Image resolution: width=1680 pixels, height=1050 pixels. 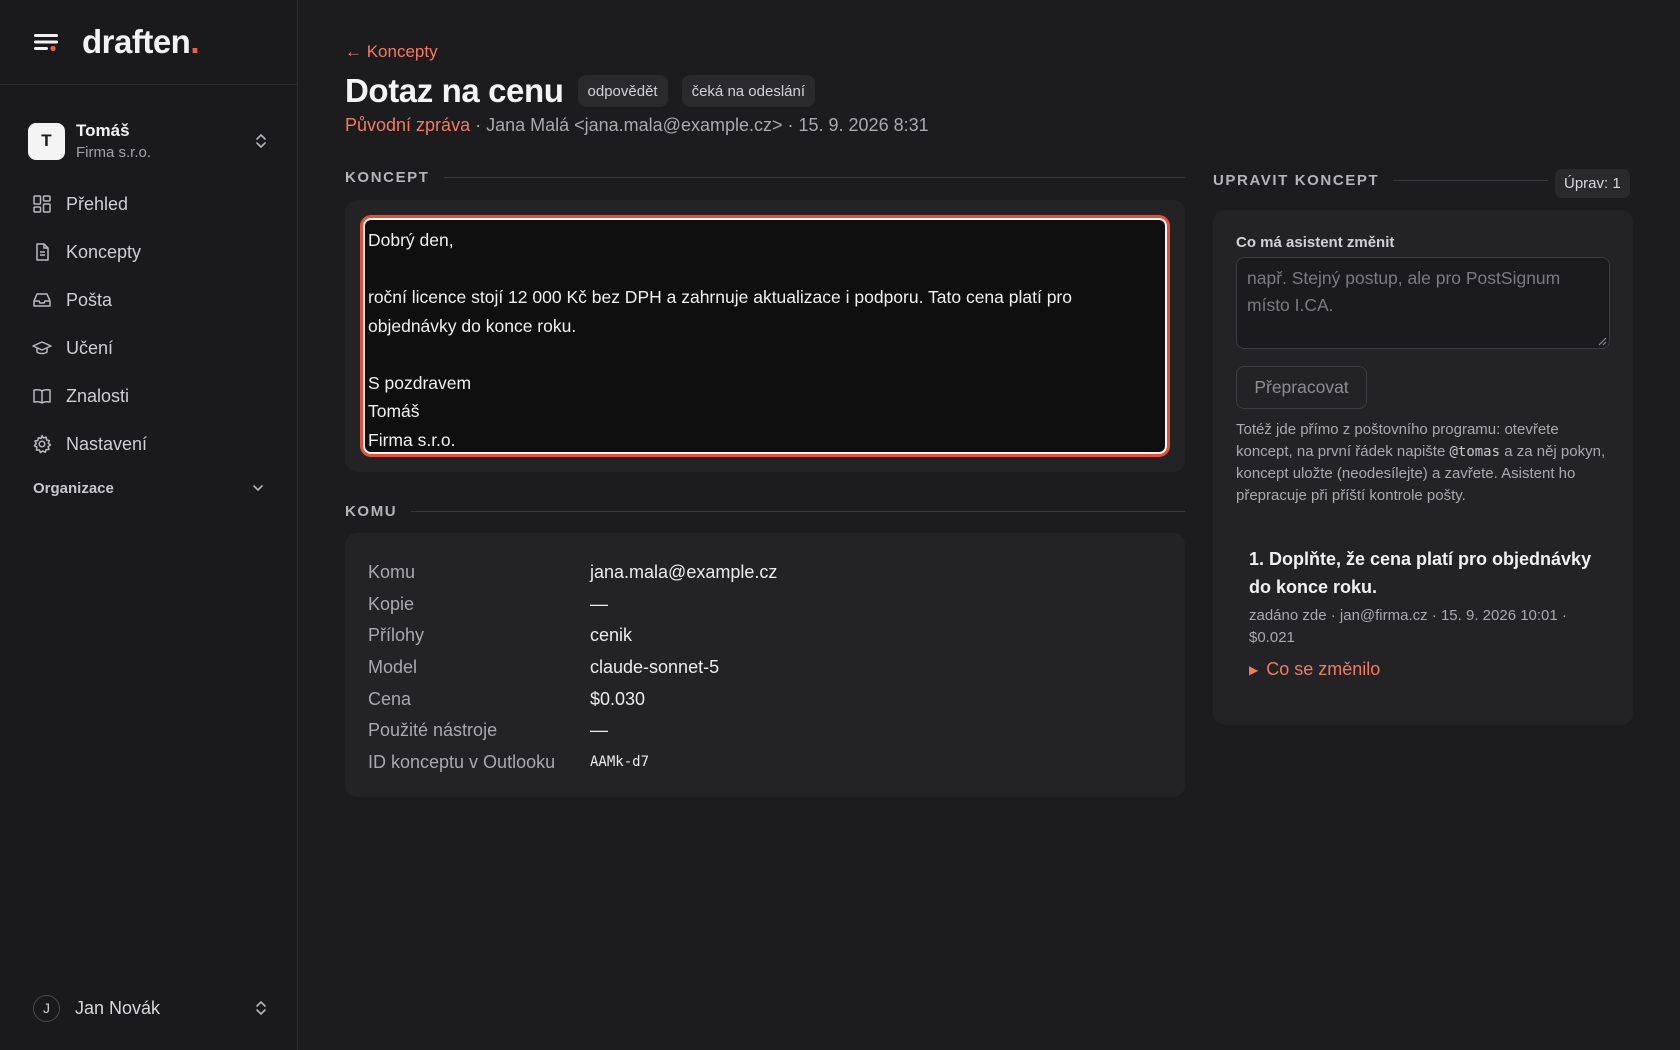 What do you see at coordinates (90, 347) in the screenshot?
I see `sidebar-item-label: Učení` at bounding box center [90, 347].